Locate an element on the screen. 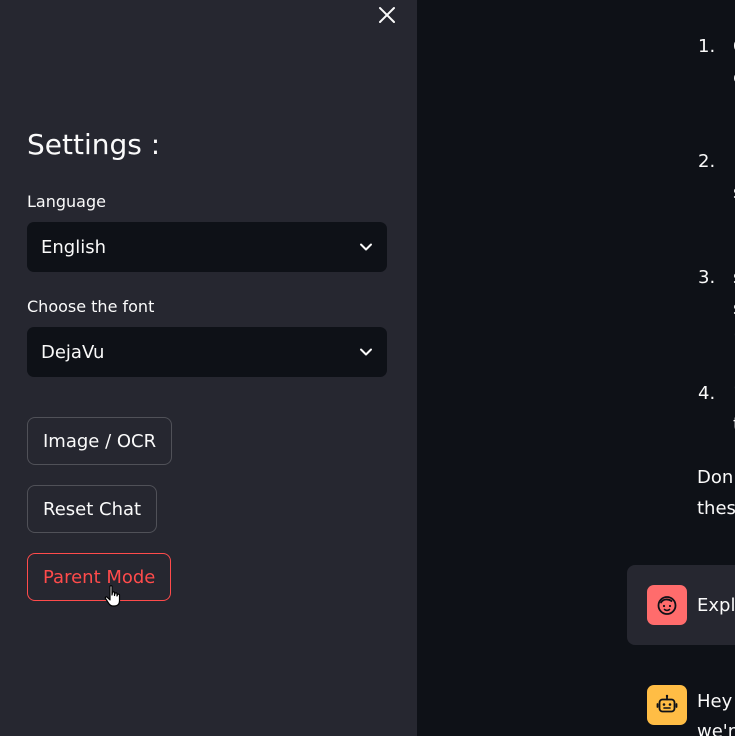 Image resolution: width=735 pixels, height=736 pixels. user-avatar is located at coordinates (667, 605).